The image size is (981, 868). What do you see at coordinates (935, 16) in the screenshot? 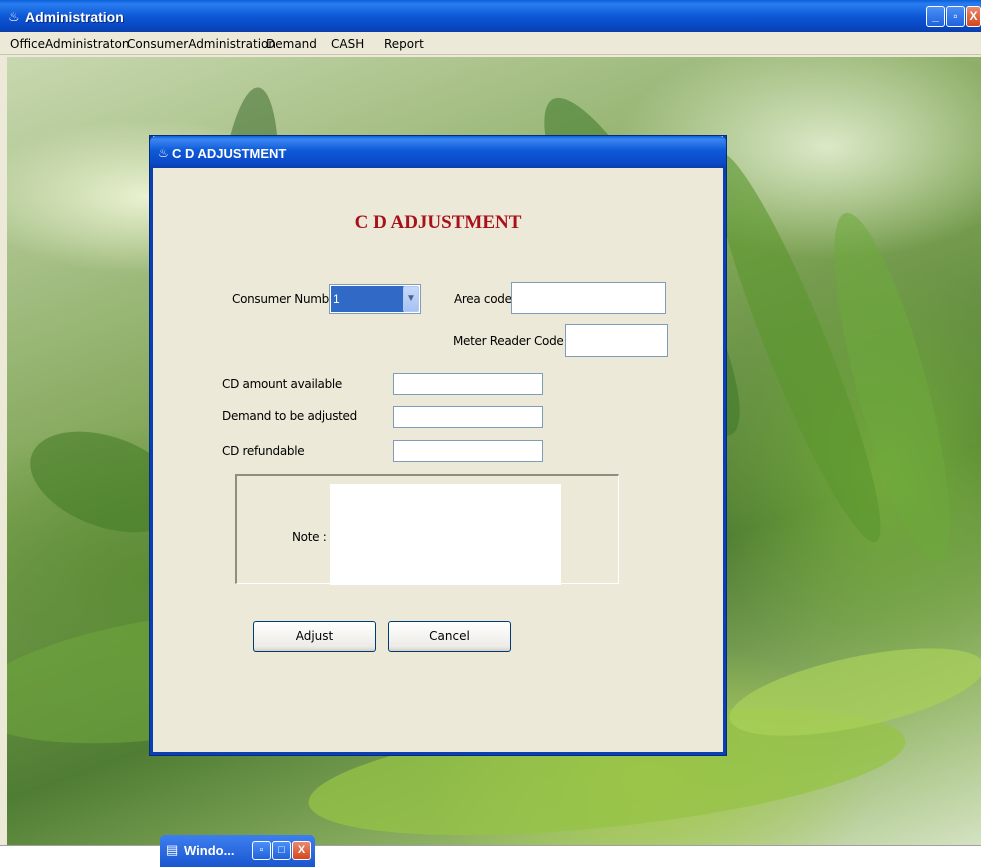
I see `minimize-button: _` at bounding box center [935, 16].